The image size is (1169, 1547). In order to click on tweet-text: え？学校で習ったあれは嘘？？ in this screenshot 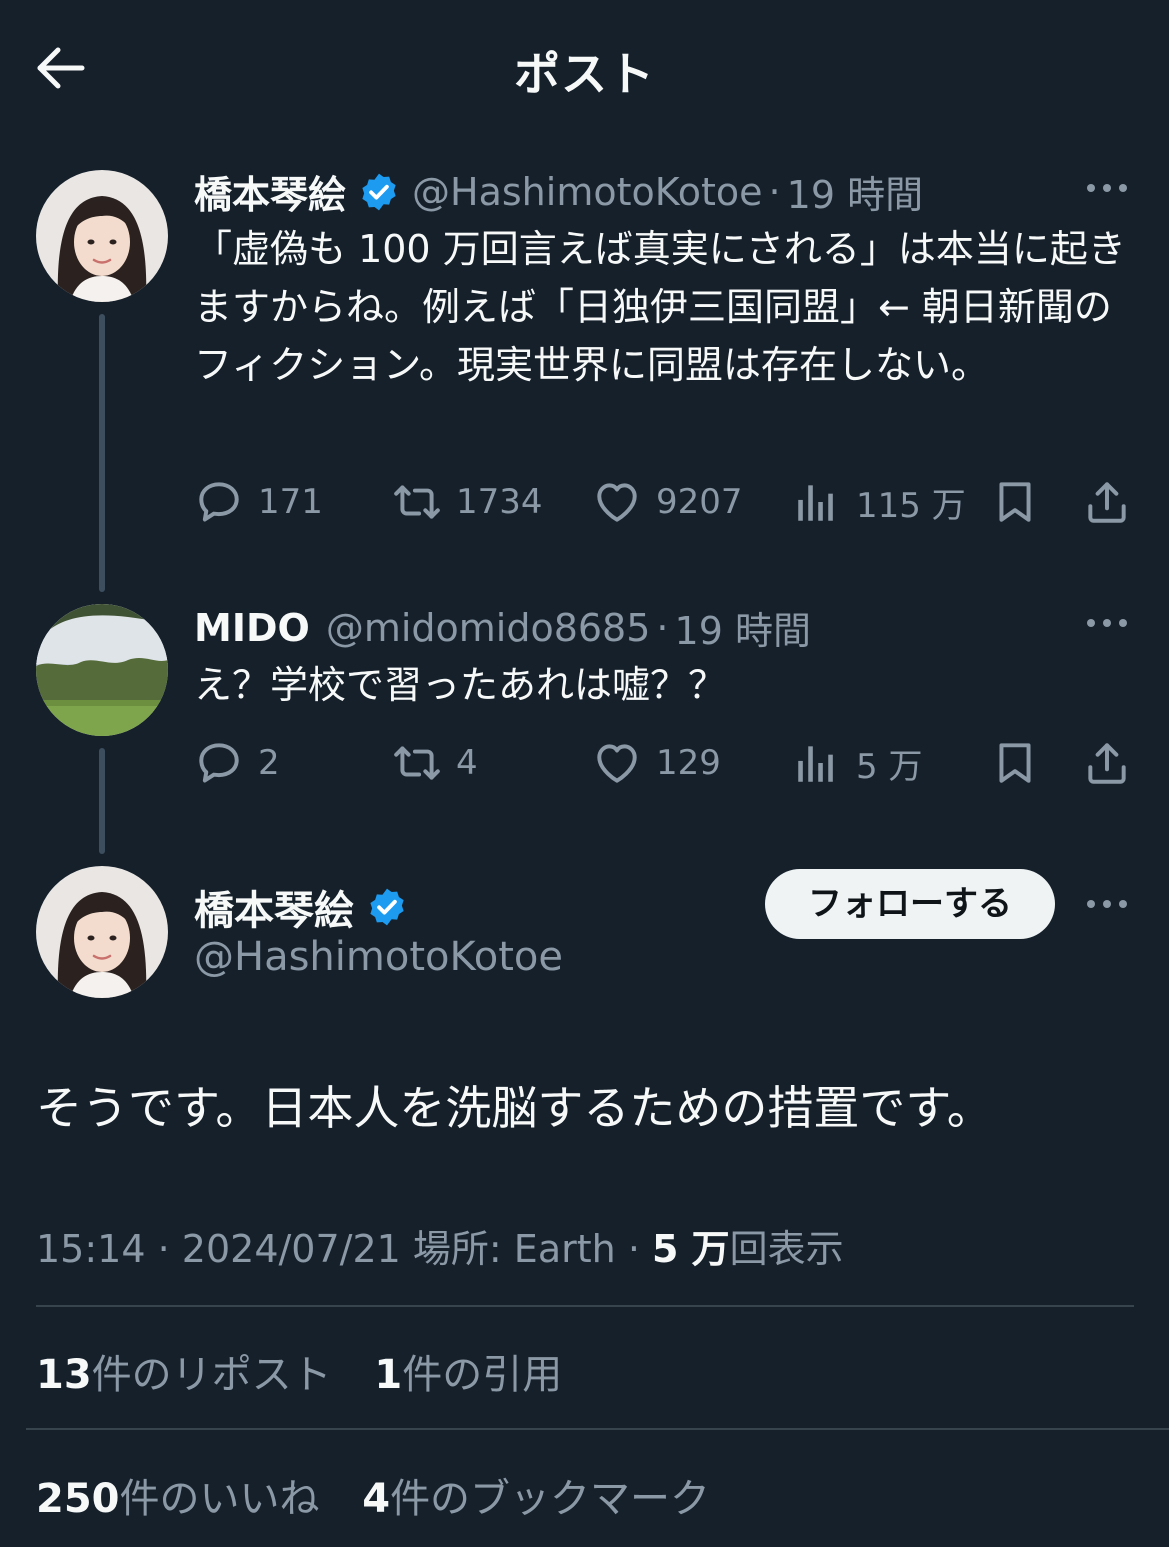, I will do `click(460, 685)`.